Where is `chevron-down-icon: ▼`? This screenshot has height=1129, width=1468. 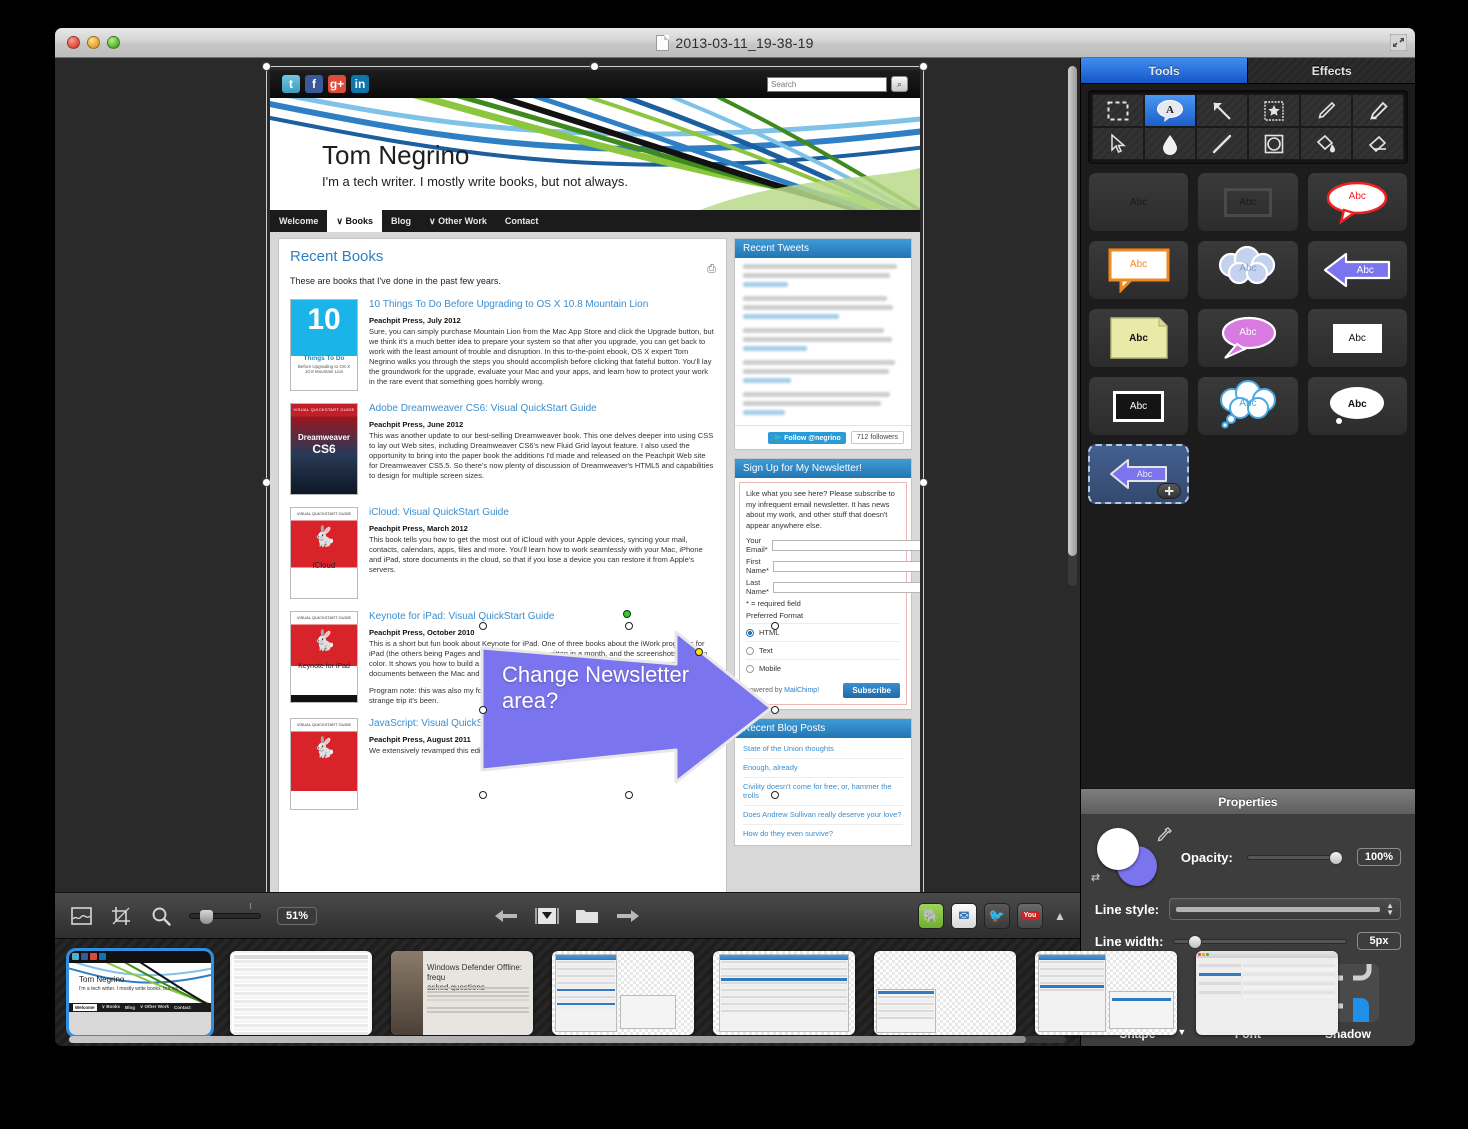
chevron-down-icon: ▼ is located at coordinates (1181, 1032).